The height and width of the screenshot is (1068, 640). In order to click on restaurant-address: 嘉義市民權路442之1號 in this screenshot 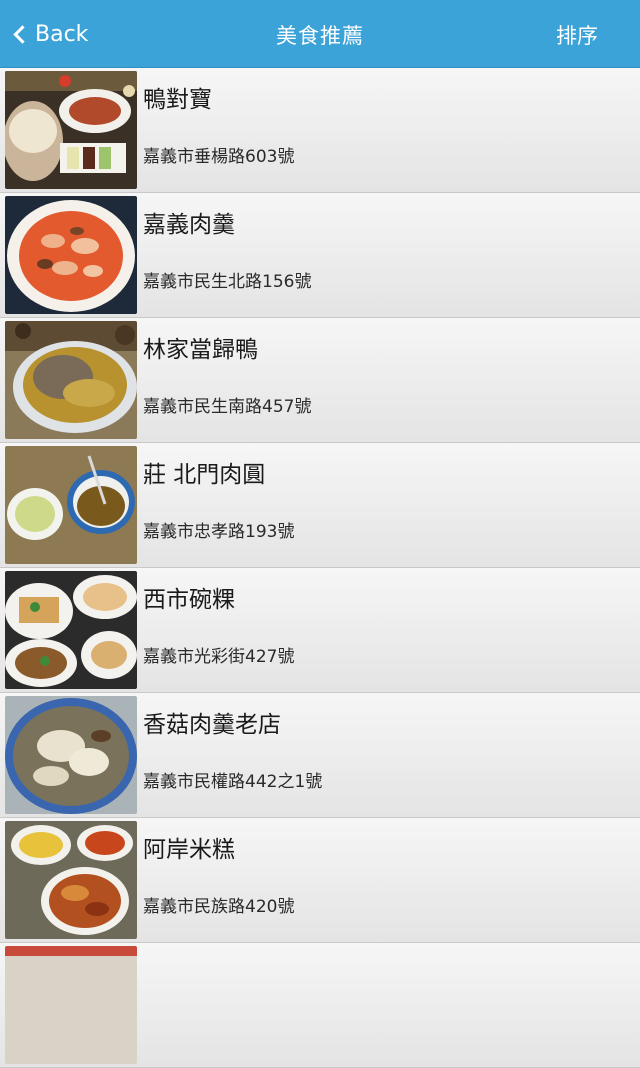, I will do `click(233, 782)`.